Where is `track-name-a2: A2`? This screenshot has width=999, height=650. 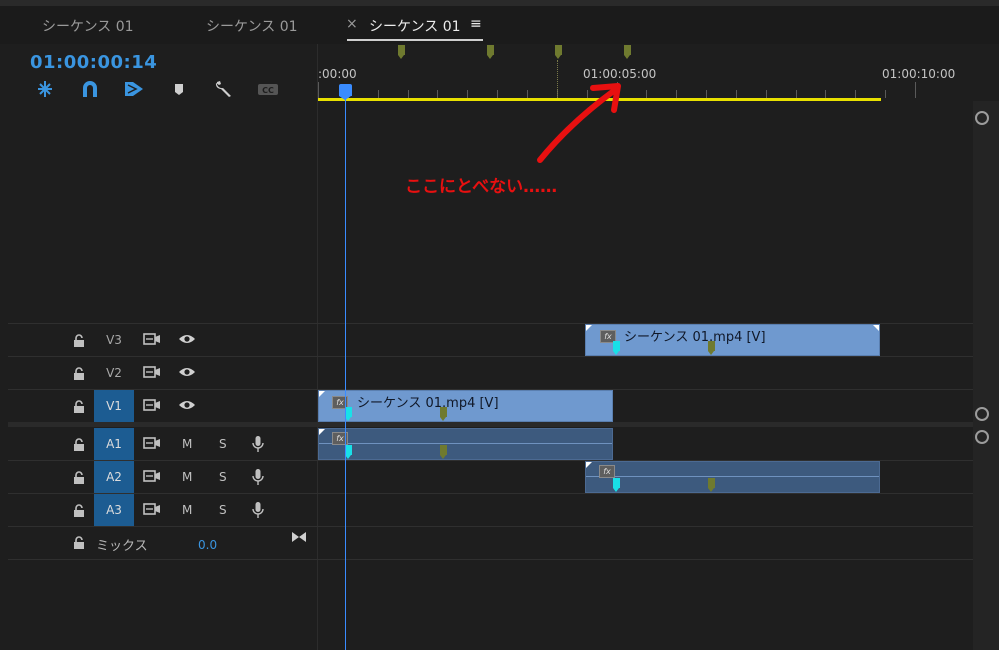
track-name-a2: A2 is located at coordinates (114, 477).